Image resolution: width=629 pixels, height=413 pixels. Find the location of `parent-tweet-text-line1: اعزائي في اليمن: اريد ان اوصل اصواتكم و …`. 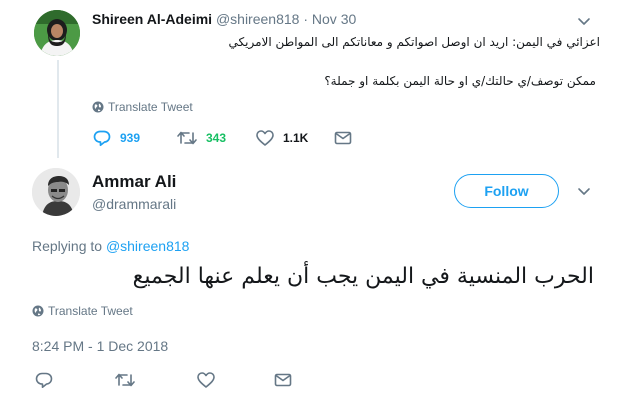

parent-tweet-text-line1: اعزائي في اليمن: اريد ان اوصل اصواتكم و … is located at coordinates (414, 42).